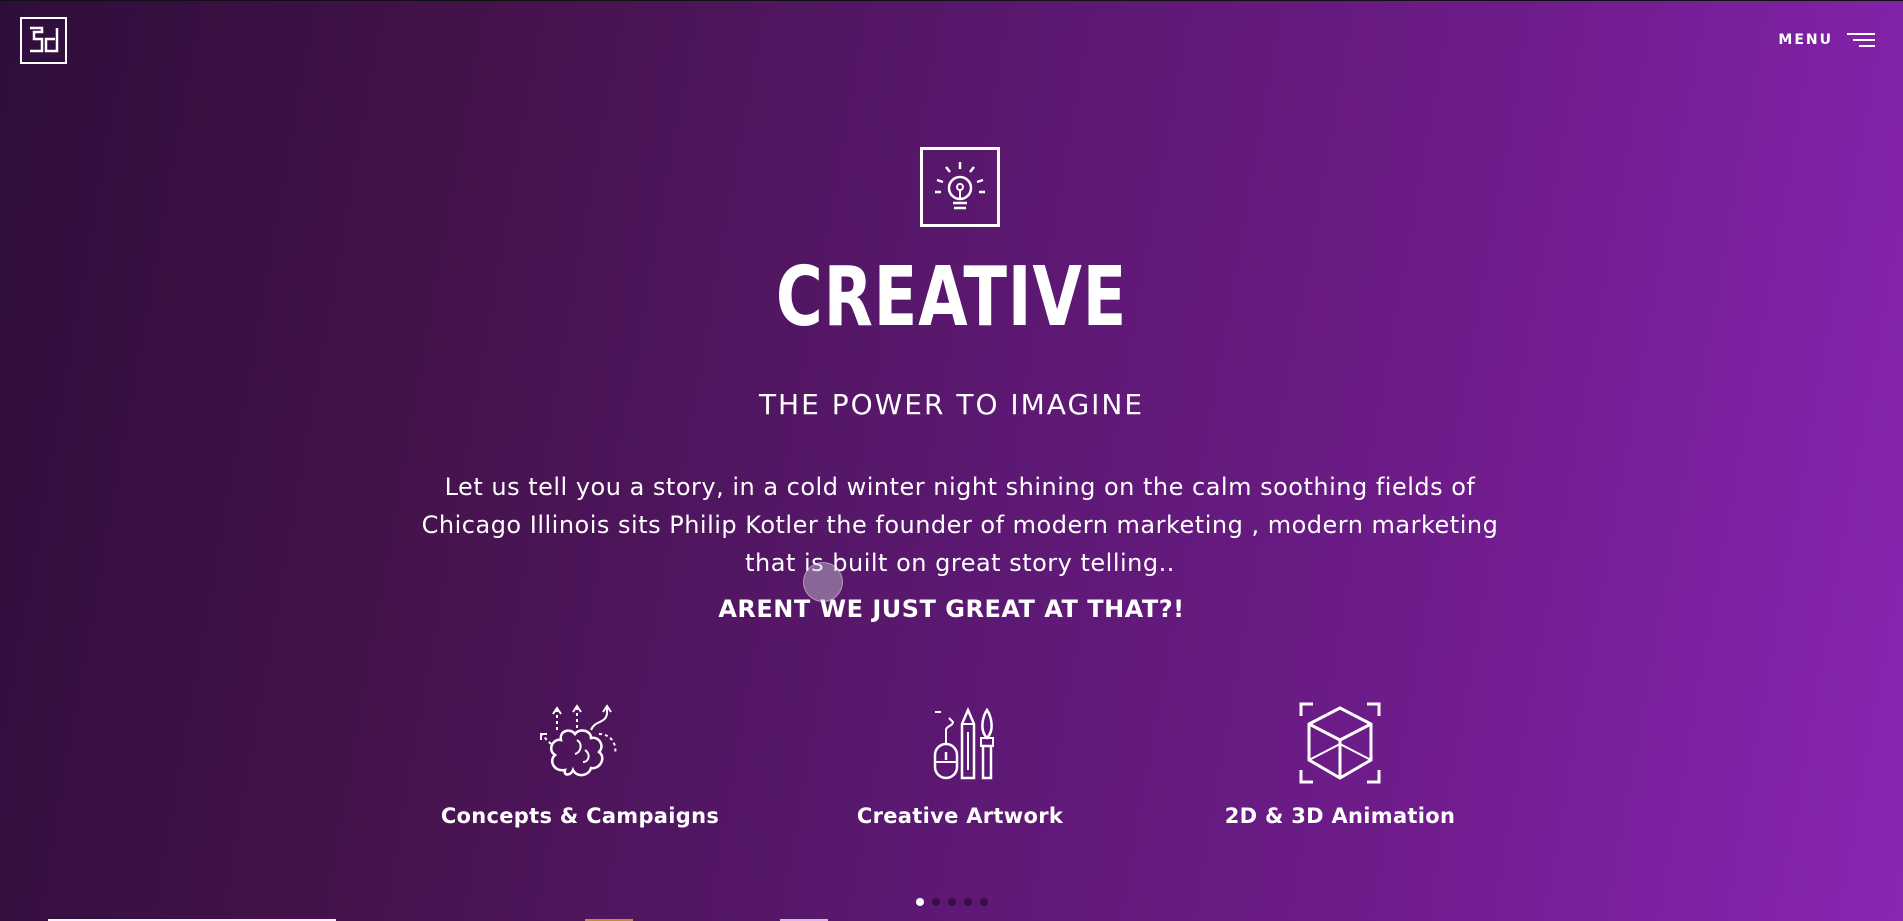 The height and width of the screenshot is (921, 1903). What do you see at coordinates (951, 0) in the screenshot?
I see `top-border` at bounding box center [951, 0].